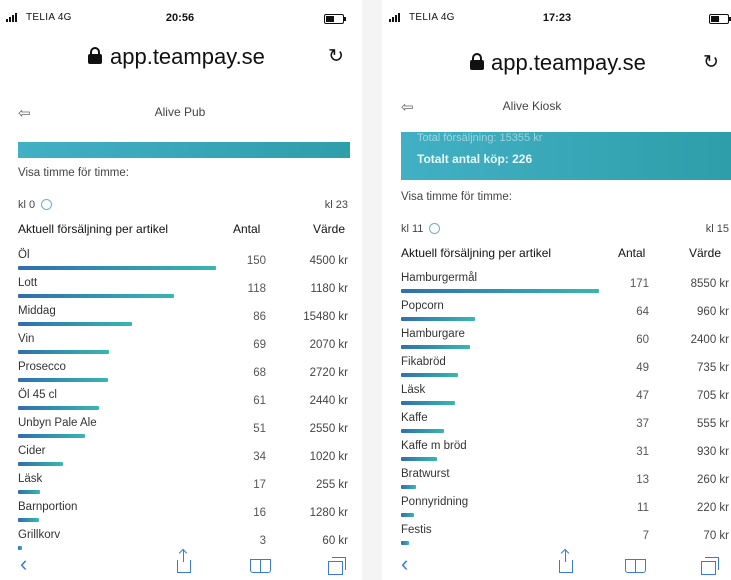 The image size is (731, 580). Describe the element at coordinates (180, 459) in the screenshot. I see `table-row: Cider 34 1020 kr` at that location.